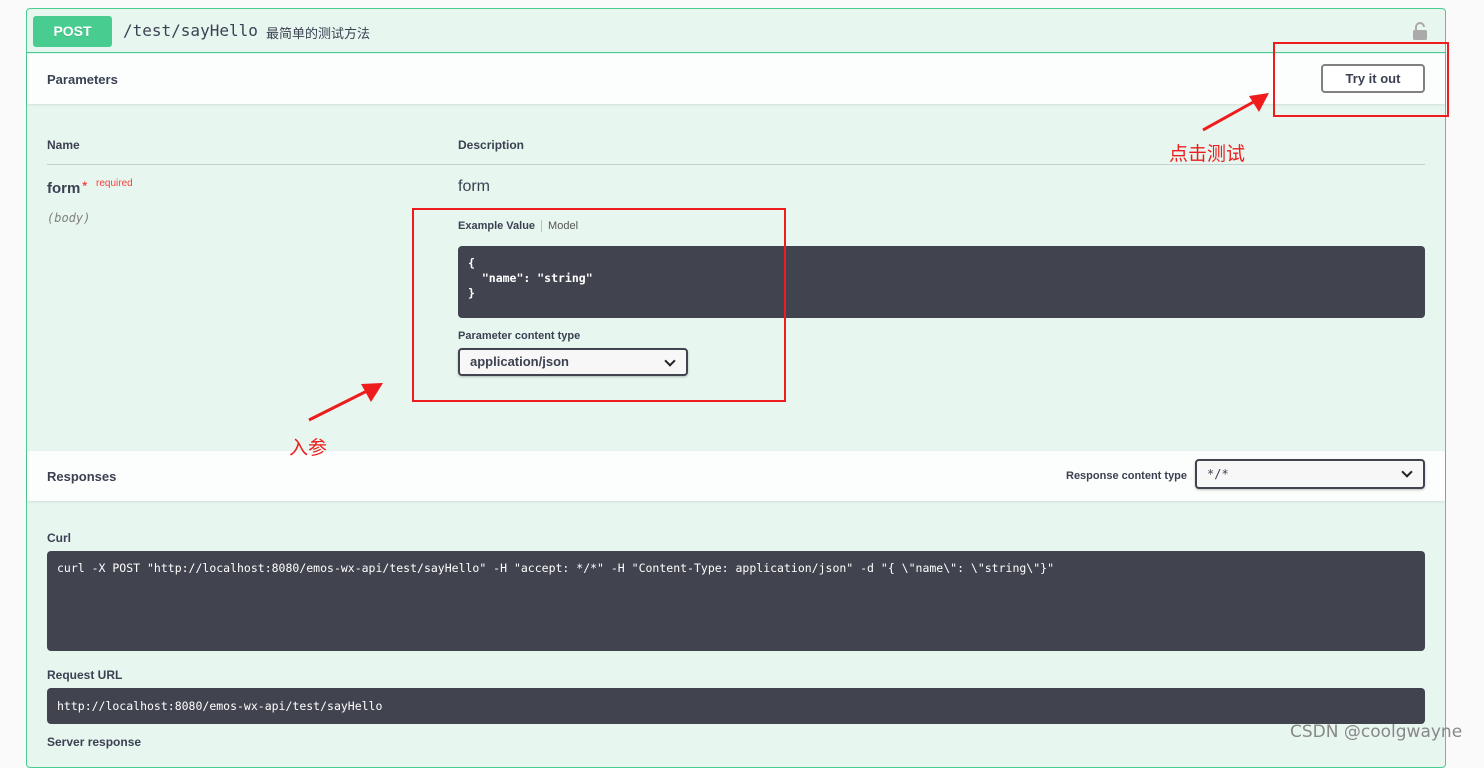 The height and width of the screenshot is (768, 1484). Describe the element at coordinates (308, 448) in the screenshot. I see `annotation-label-input: 入参` at that location.